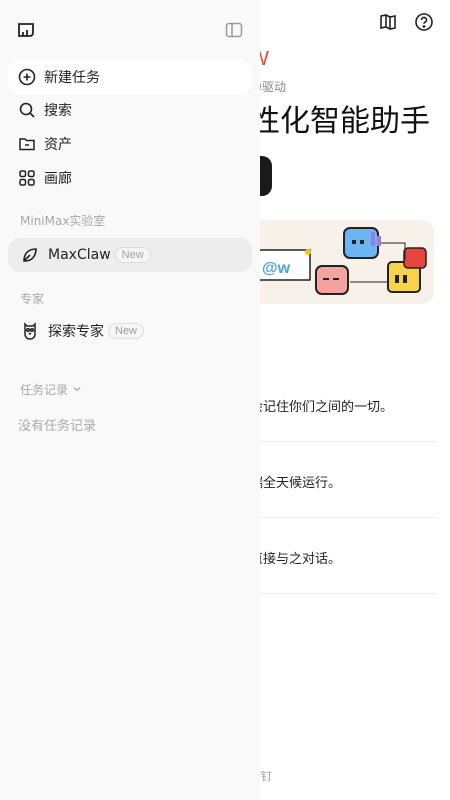 Image resolution: width=450 pixels, height=800 pixels. Describe the element at coordinates (30, 331) in the screenshot. I see `owl-icon` at that location.